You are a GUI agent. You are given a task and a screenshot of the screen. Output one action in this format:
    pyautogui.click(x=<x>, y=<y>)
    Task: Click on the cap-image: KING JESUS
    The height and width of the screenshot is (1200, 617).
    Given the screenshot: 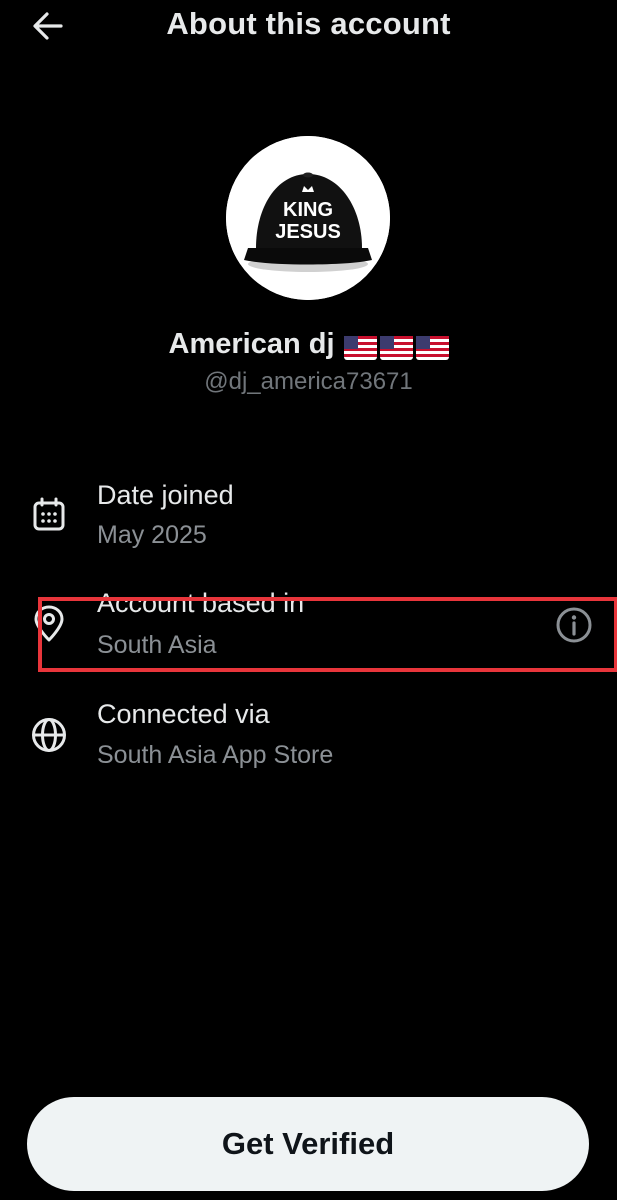 What is the action you would take?
    pyautogui.click(x=308, y=218)
    